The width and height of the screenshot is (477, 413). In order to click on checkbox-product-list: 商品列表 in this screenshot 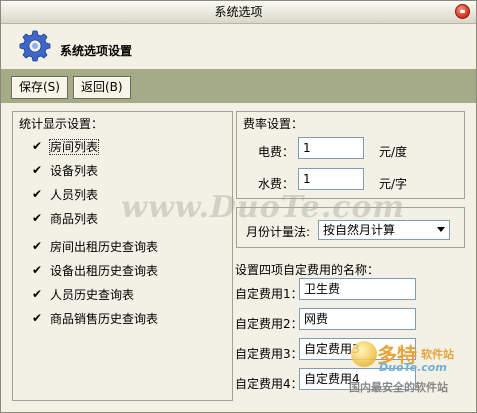, I will do `click(65, 218)`.